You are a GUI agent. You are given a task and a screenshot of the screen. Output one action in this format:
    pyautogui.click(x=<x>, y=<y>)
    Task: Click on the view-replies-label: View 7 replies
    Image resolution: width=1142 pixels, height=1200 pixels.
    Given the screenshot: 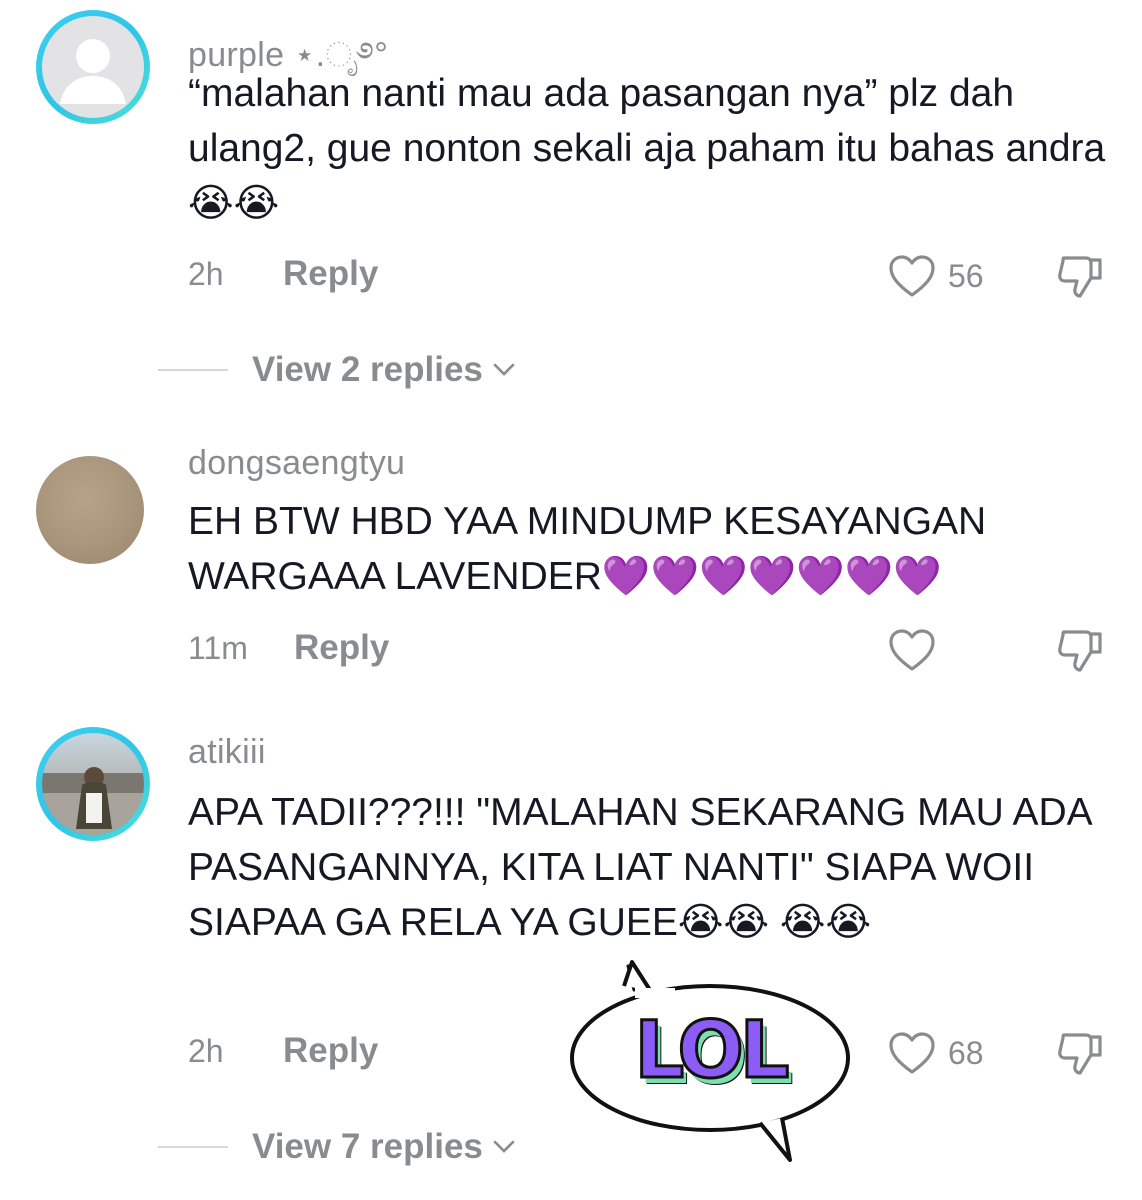 What is the action you would take?
    pyautogui.click(x=367, y=1146)
    